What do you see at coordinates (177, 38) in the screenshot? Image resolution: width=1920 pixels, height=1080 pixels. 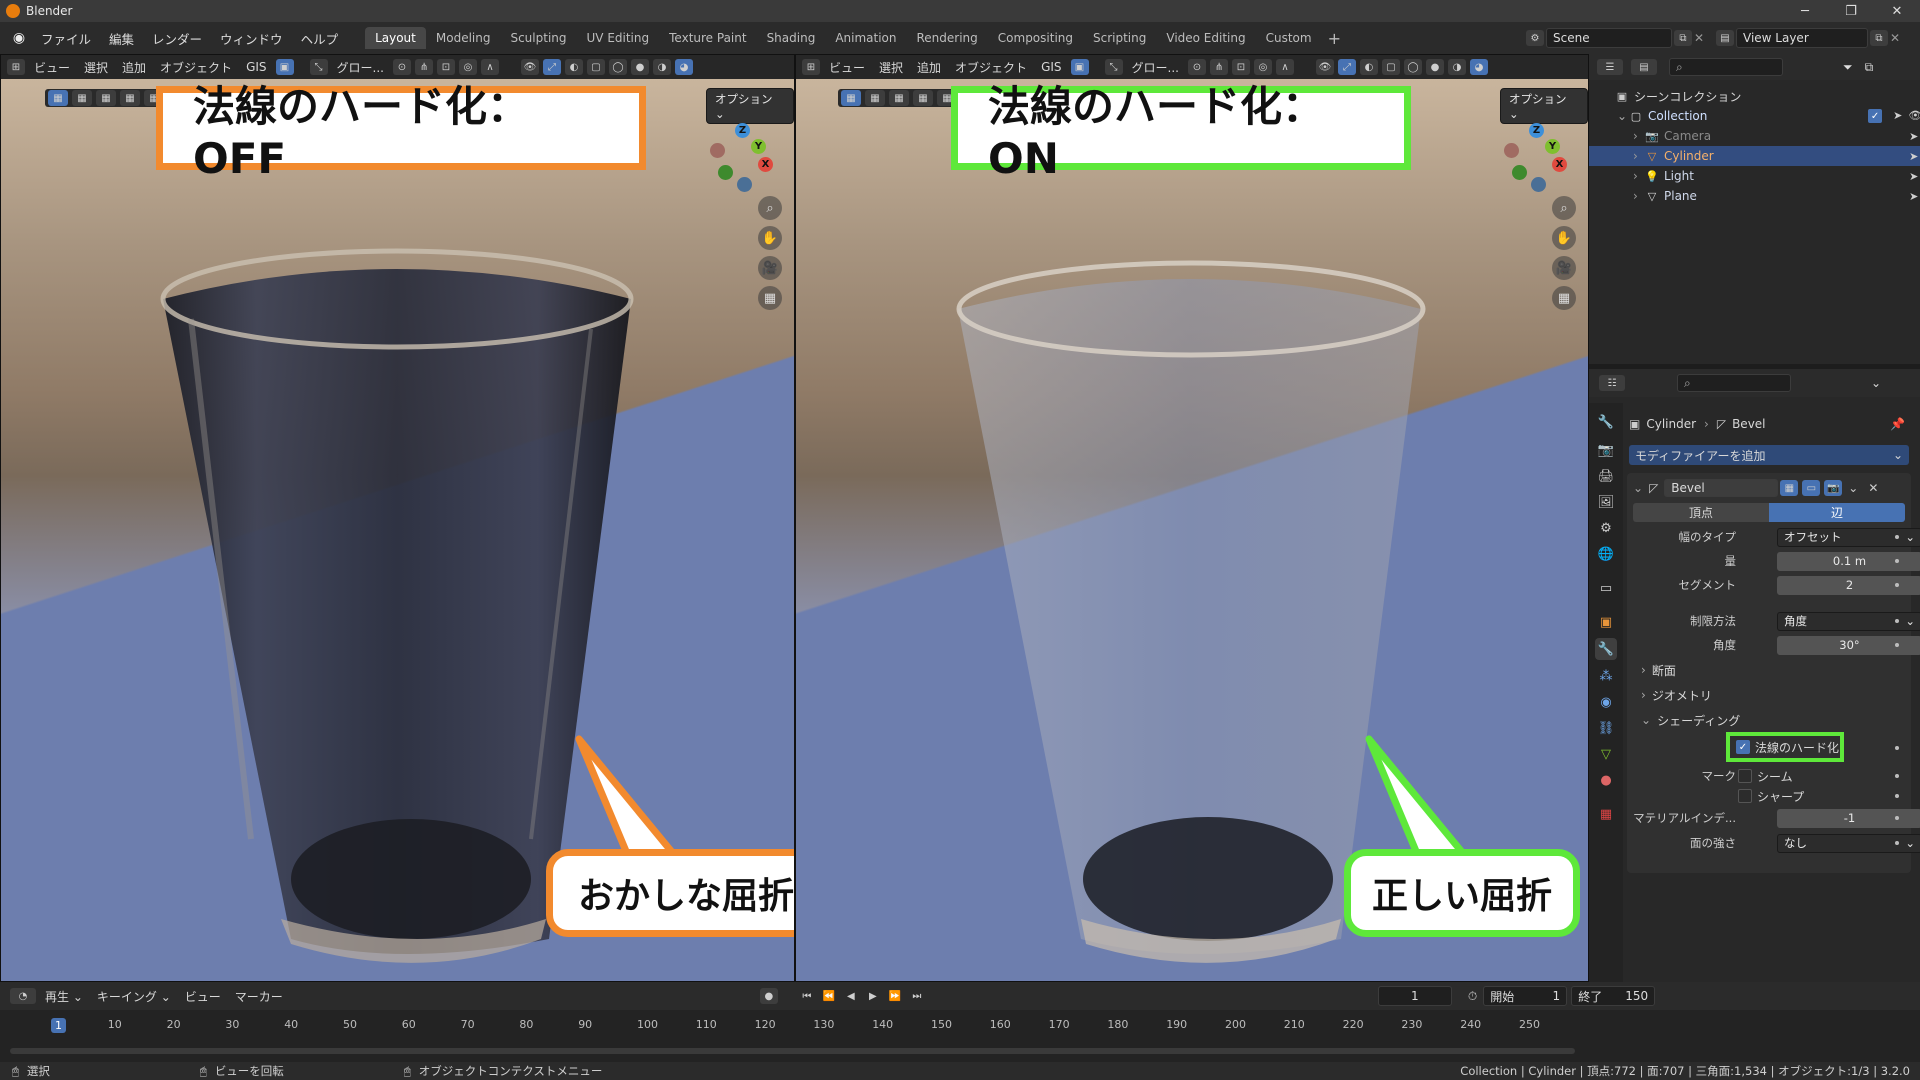 I see `menu-item: レンダー` at bounding box center [177, 38].